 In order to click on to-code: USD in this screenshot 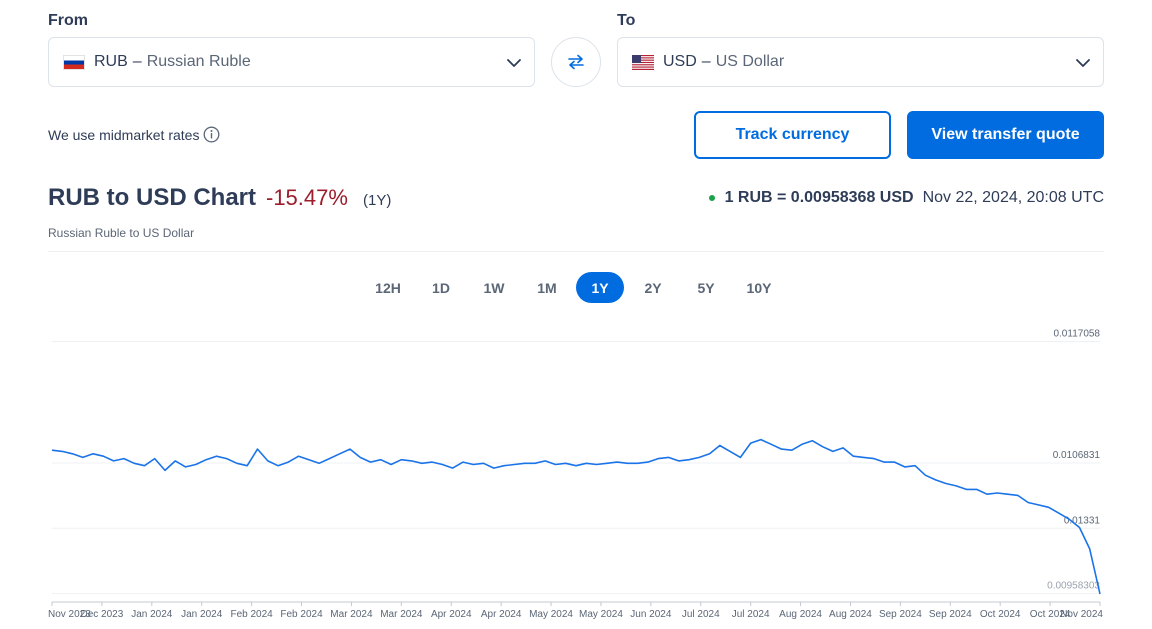, I will do `click(680, 61)`.